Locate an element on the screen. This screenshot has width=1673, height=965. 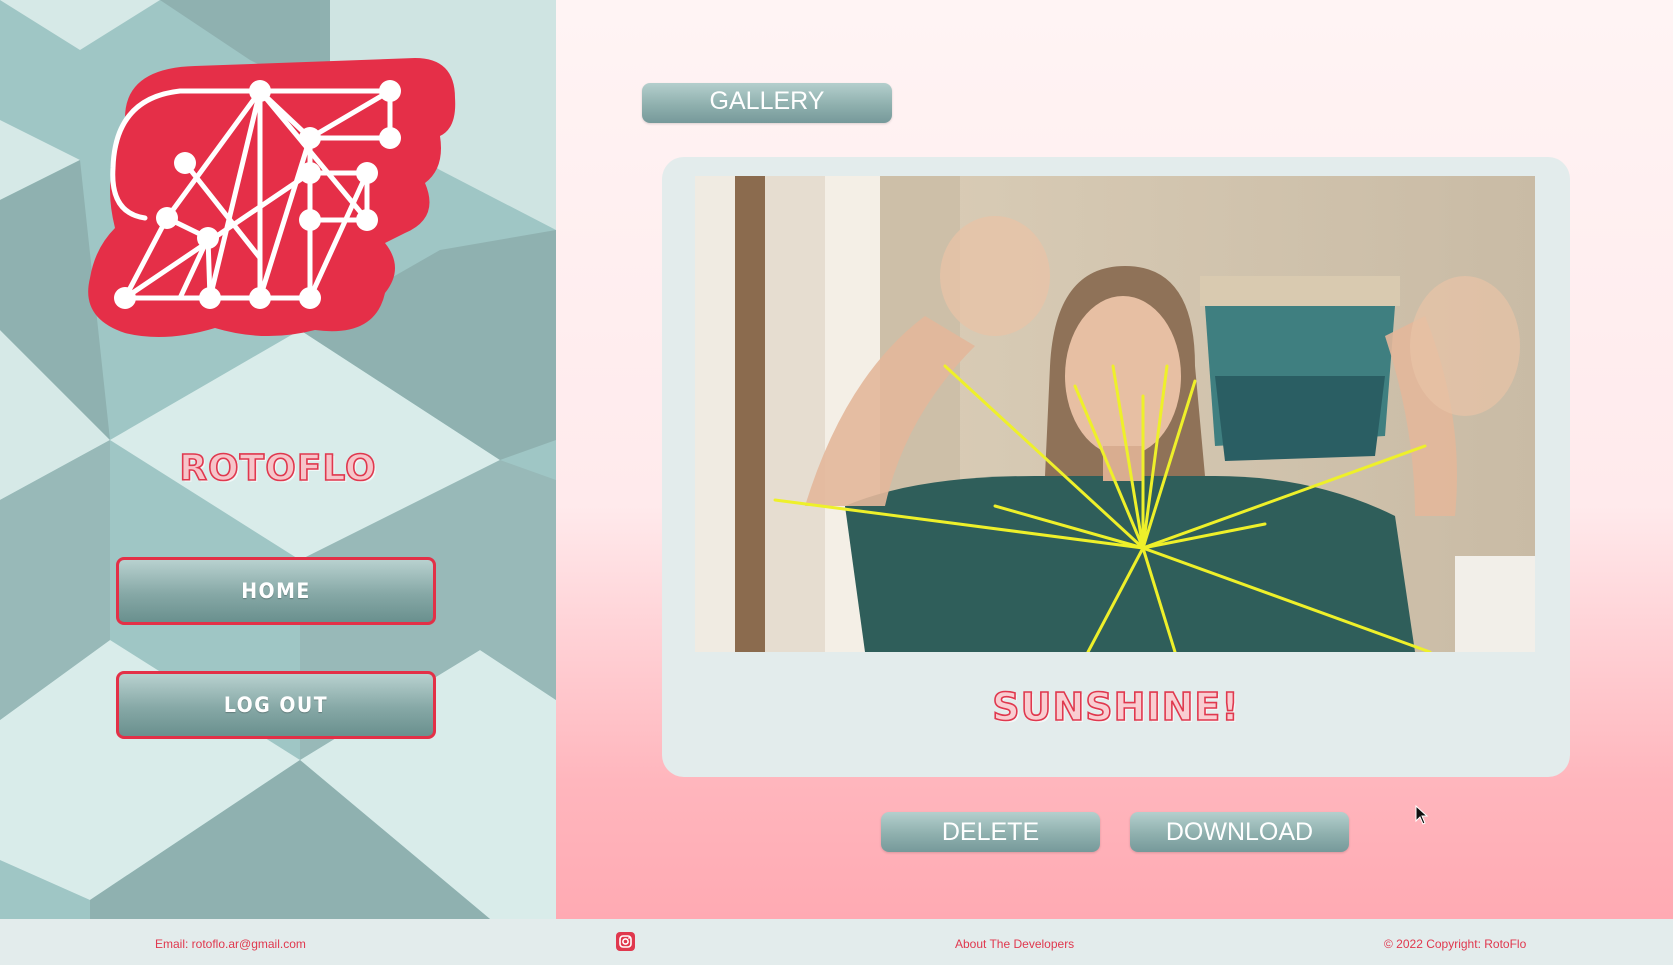
footer-email: Email: rotoflo.ar@gmail.com is located at coordinates (230, 944).